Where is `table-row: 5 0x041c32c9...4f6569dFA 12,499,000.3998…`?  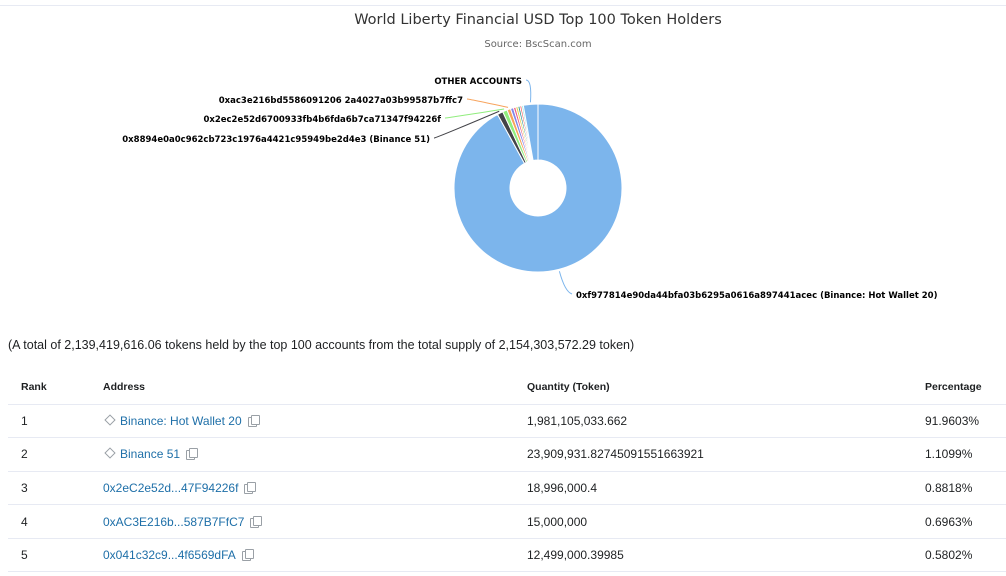
table-row: 5 0x041c32c9...4f6569dFA 12,499,000.3998… is located at coordinates (507, 555).